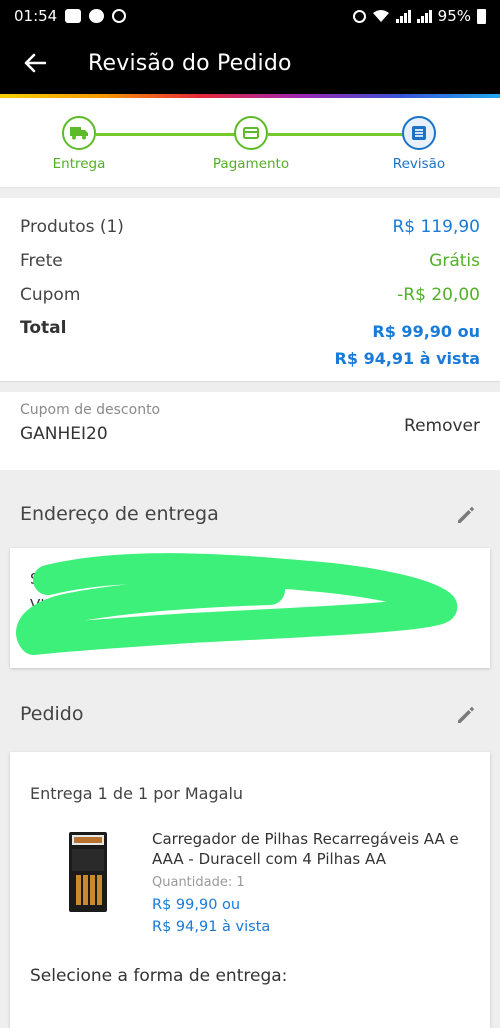  Describe the element at coordinates (43, 328) in the screenshot. I see `total-label: Total` at that location.